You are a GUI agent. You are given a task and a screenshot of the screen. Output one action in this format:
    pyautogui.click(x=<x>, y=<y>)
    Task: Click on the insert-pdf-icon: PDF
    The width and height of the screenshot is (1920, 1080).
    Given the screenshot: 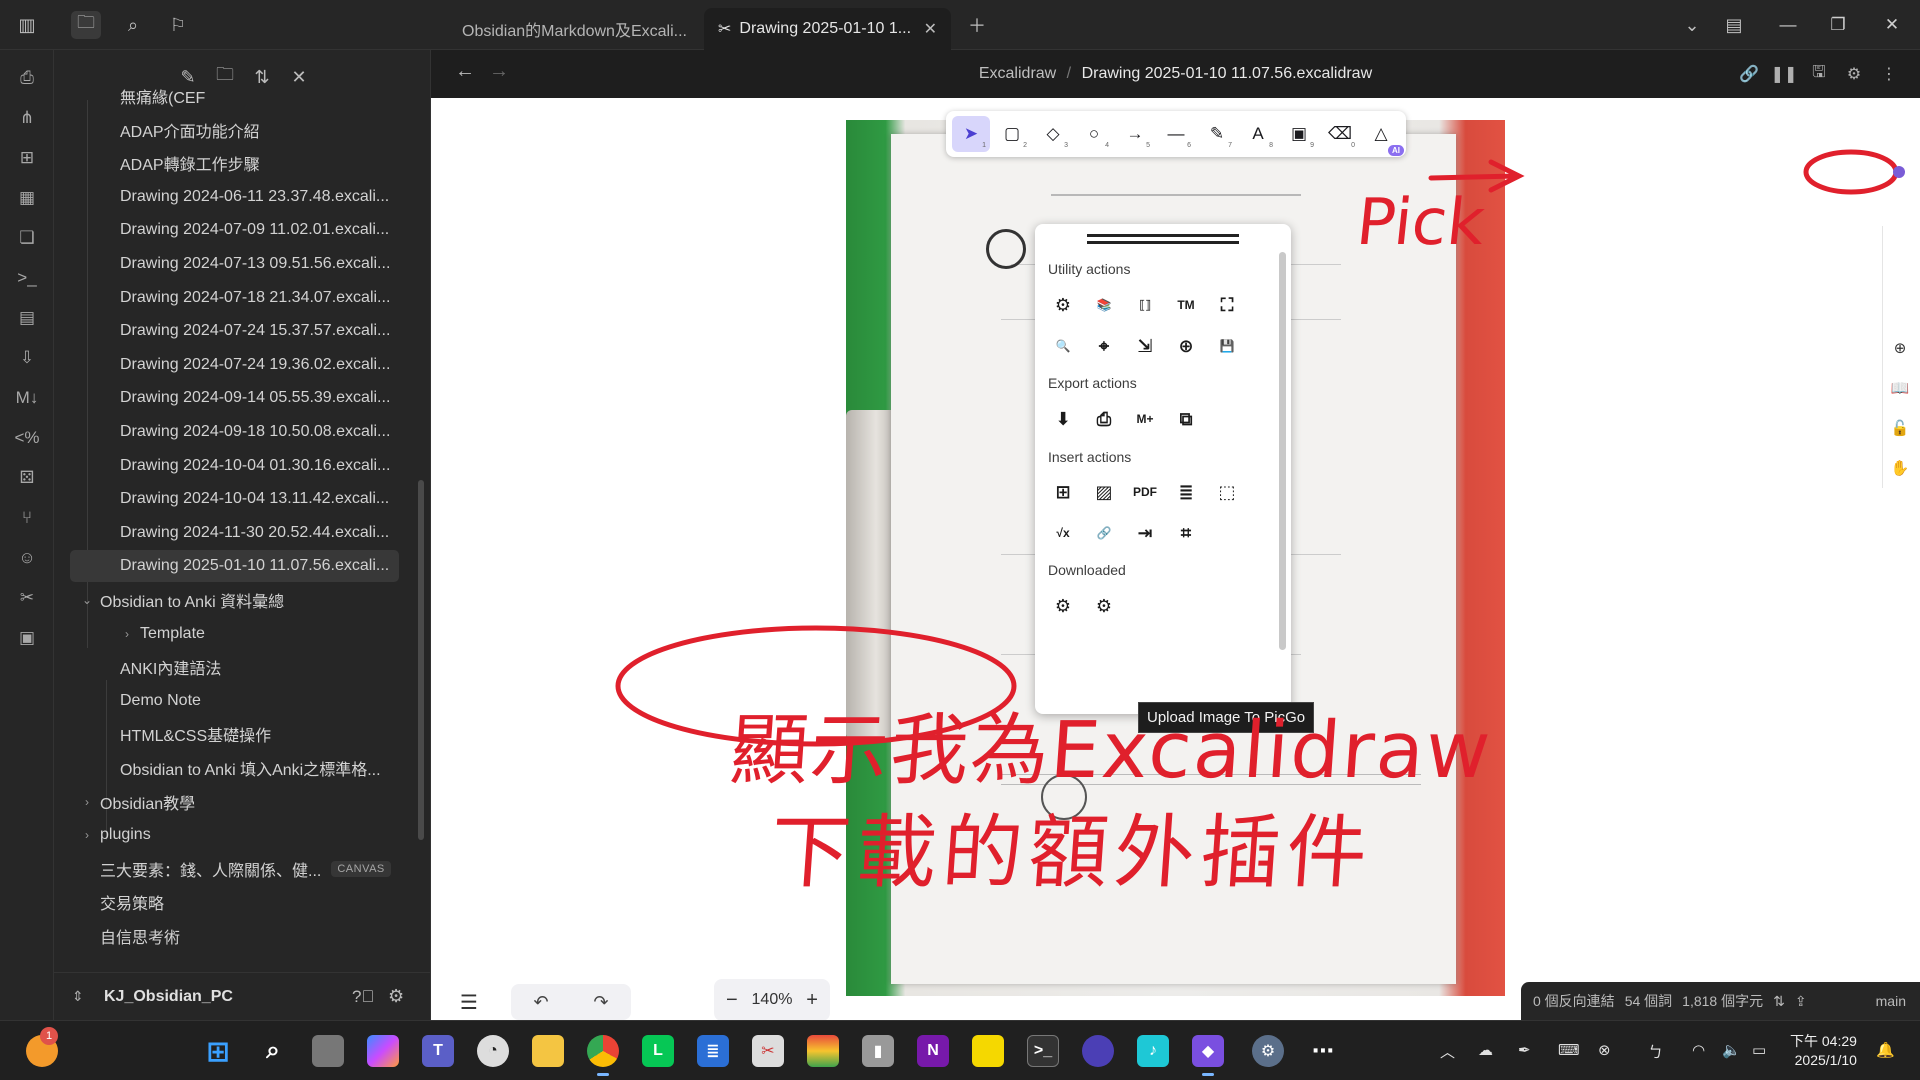 What is the action you would take?
    pyautogui.click(x=1145, y=492)
    